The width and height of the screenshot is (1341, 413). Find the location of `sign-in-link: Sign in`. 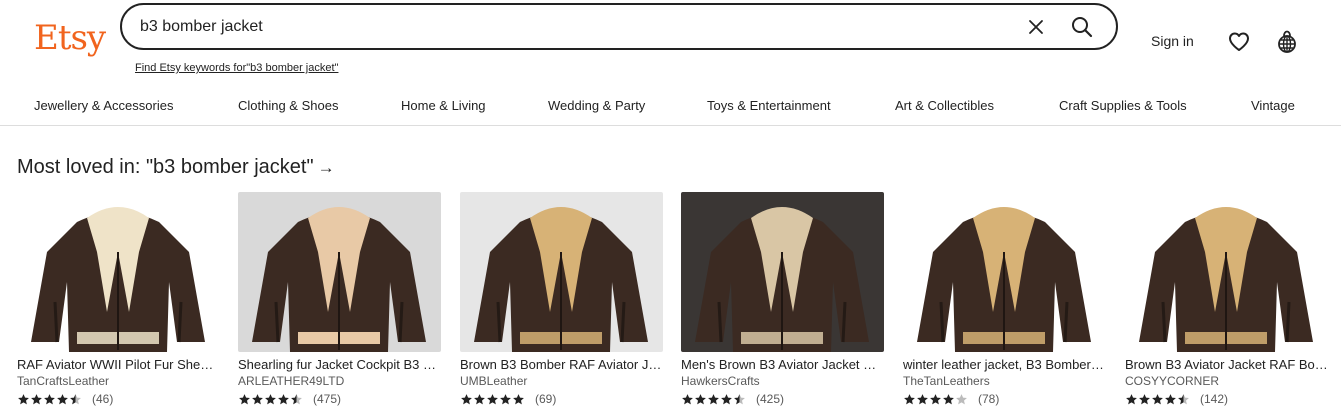

sign-in-link: Sign in is located at coordinates (1172, 41).